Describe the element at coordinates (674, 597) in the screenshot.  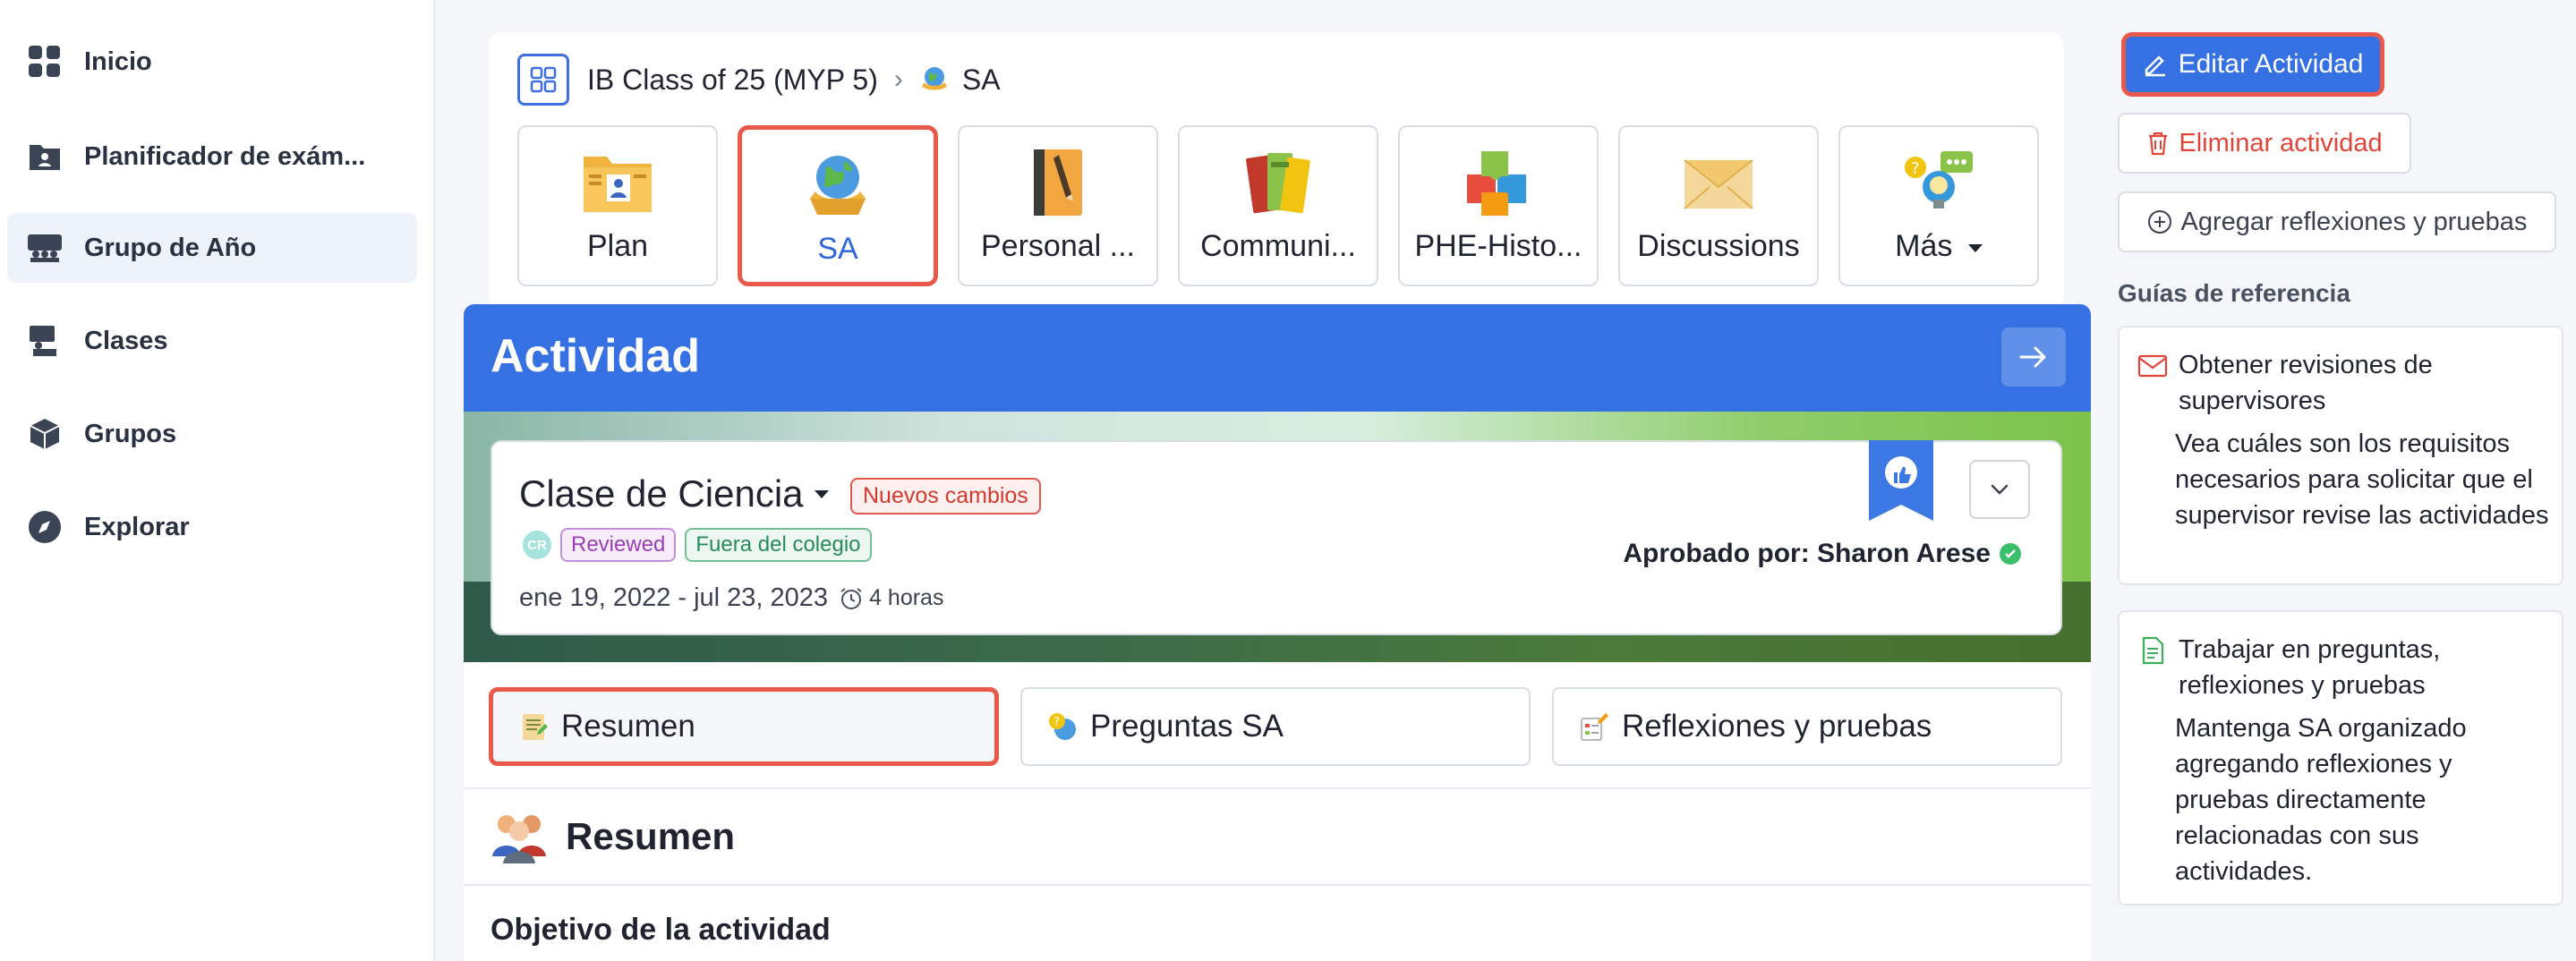
I see `date-range: ene 19, 2022 - jul 23, 2023` at that location.